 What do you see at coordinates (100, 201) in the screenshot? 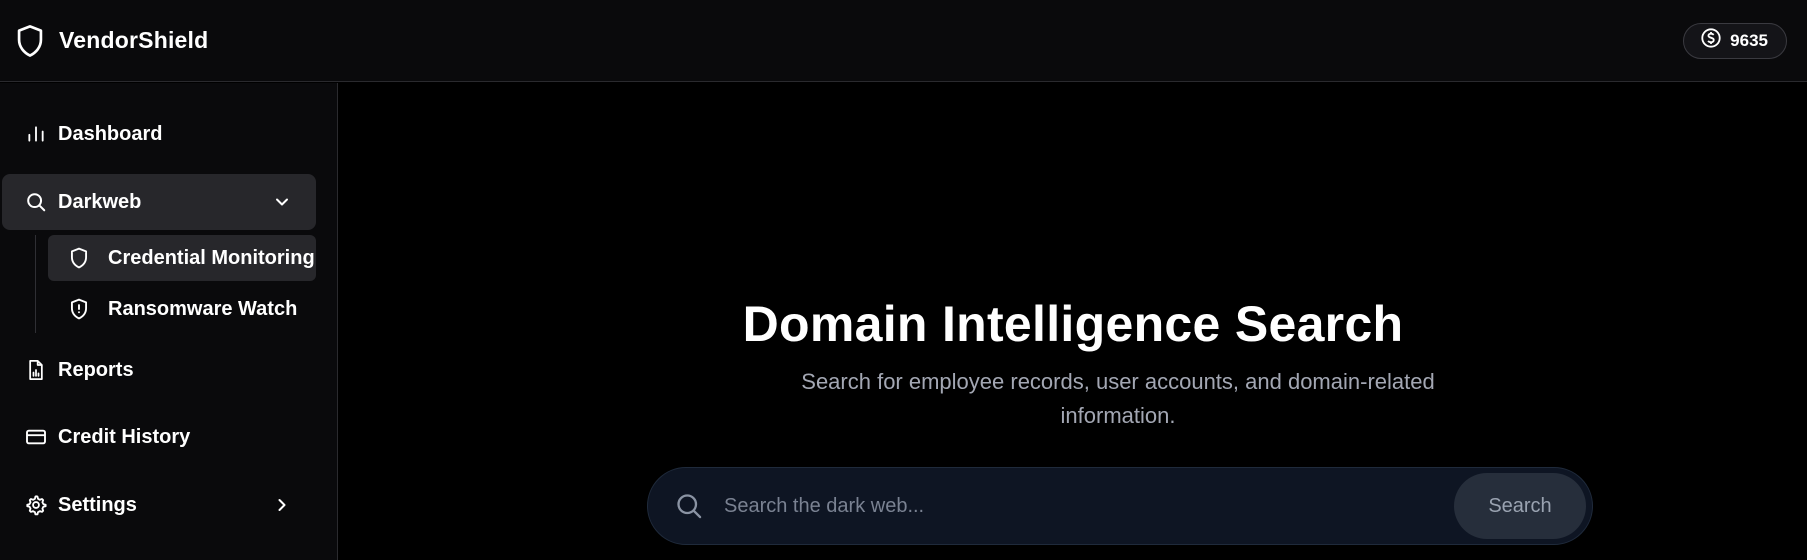
I see `sidebar-item-label: Darkweb` at bounding box center [100, 201].